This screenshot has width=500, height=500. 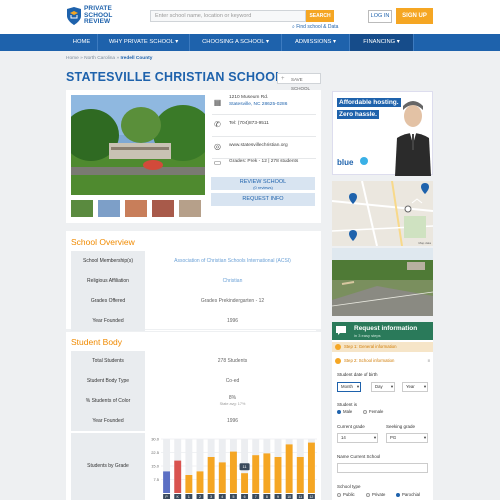 What do you see at coordinates (401, 426) in the screenshot?
I see `seeking-grade-label: Seeking grade` at bounding box center [401, 426].